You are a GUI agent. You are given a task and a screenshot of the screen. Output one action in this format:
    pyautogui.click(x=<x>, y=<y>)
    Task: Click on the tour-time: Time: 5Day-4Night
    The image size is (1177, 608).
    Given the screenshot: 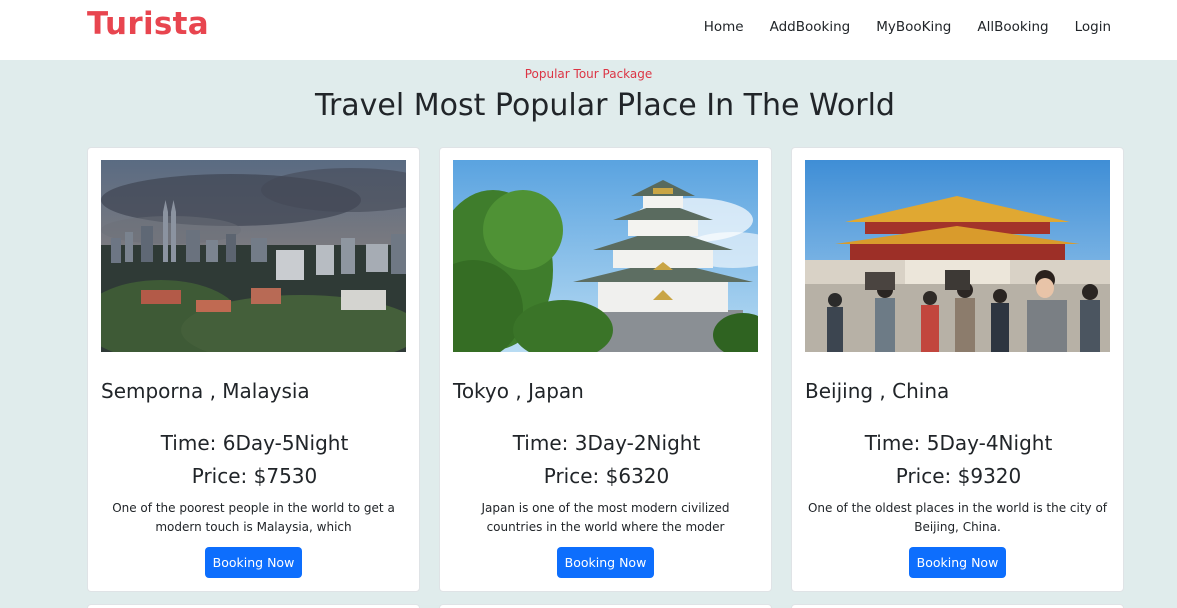 What is the action you would take?
    pyautogui.click(x=958, y=443)
    